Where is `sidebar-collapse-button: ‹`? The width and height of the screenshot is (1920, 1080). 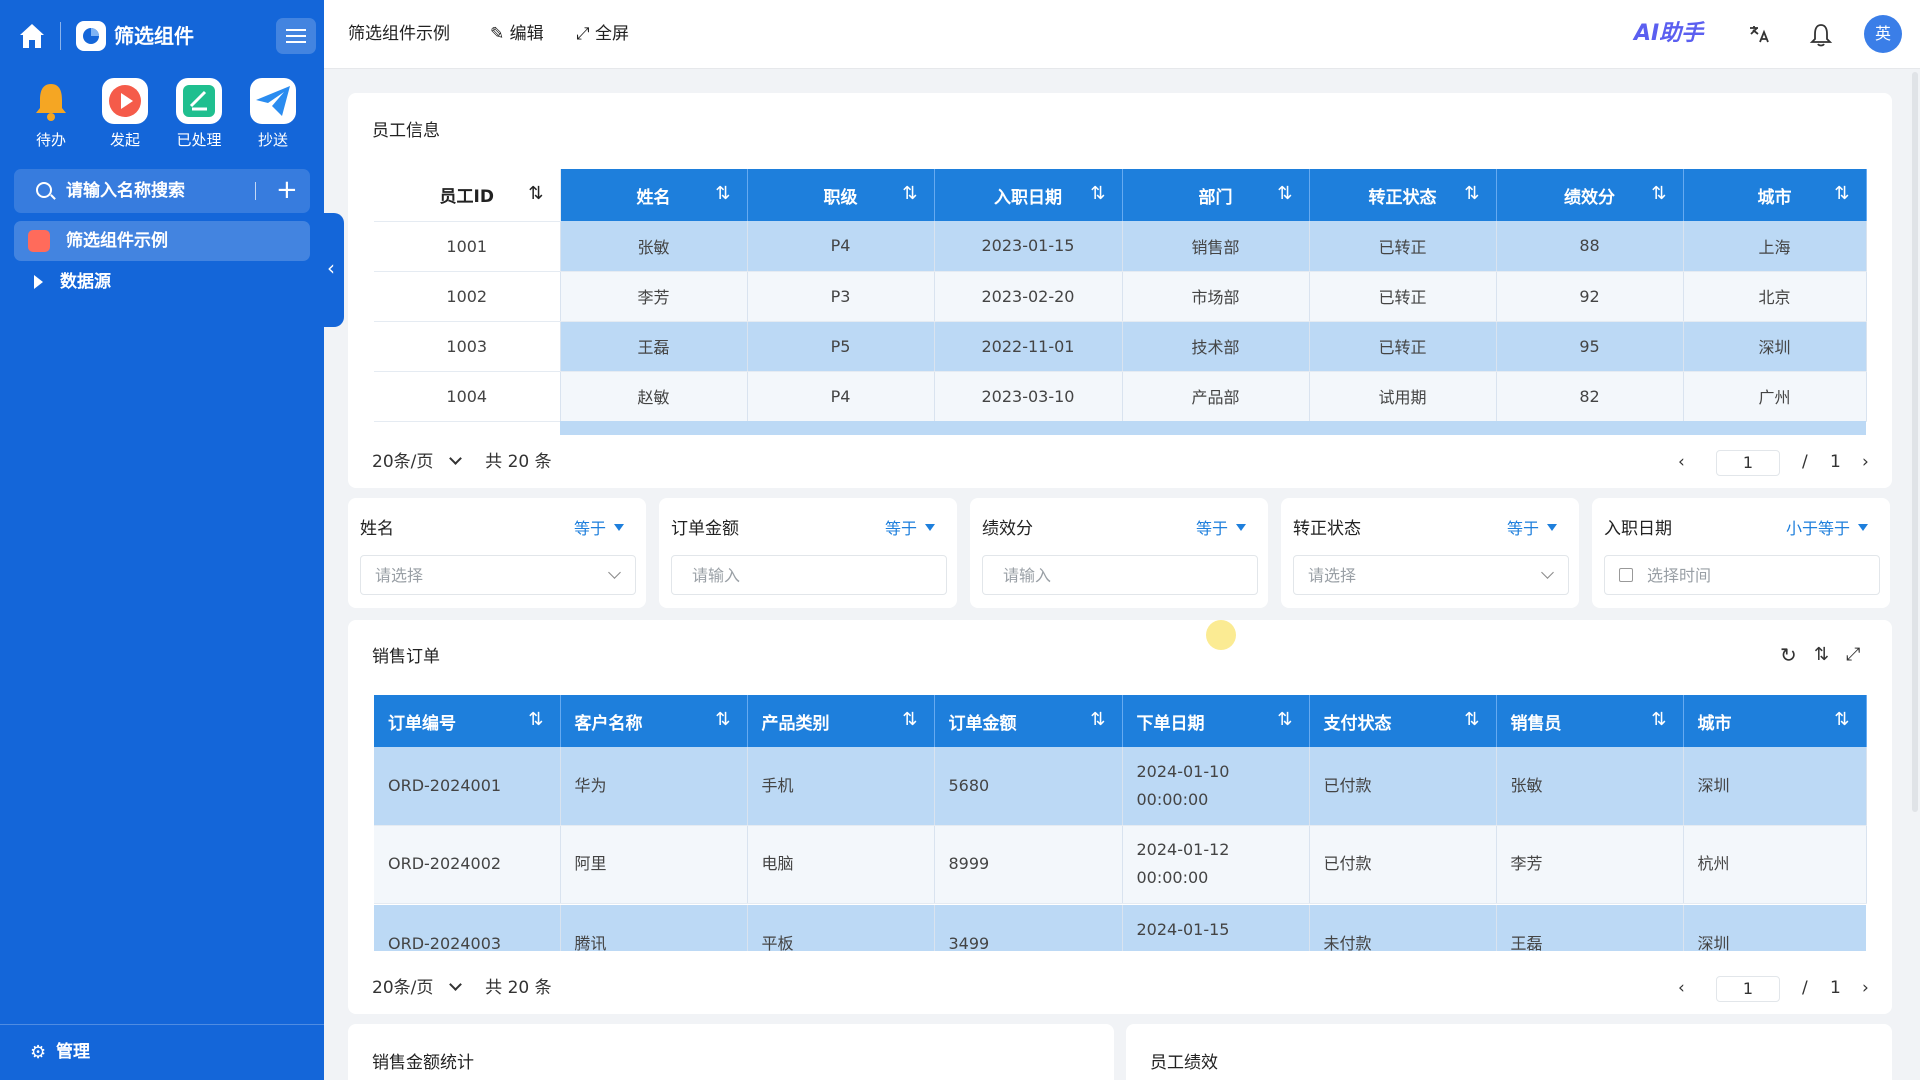
sidebar-collapse-button: ‹ is located at coordinates (334, 270).